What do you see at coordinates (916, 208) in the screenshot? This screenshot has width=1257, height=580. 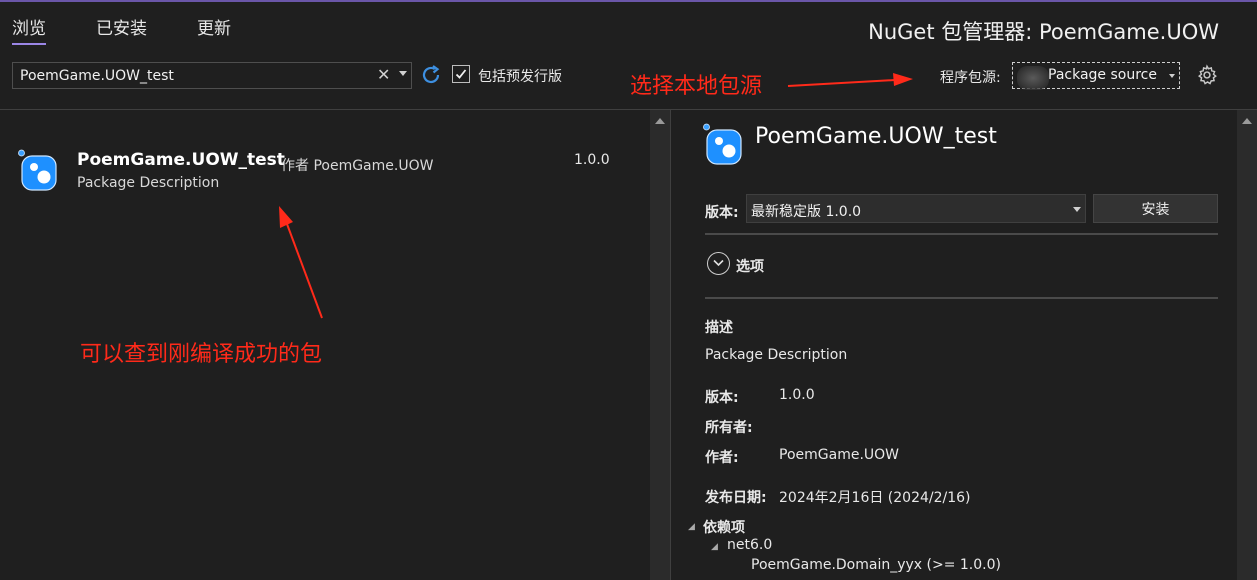 I see `version-select: 最新稳定版 1.0.0` at bounding box center [916, 208].